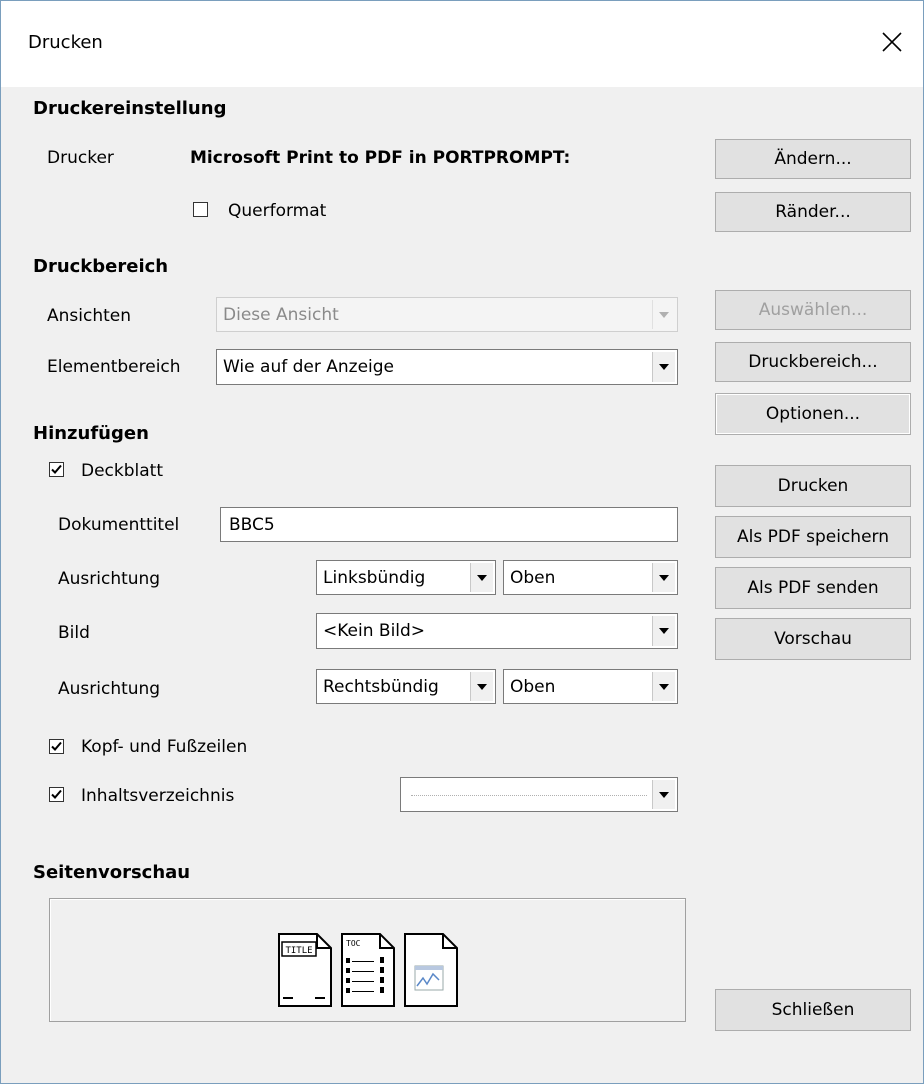  What do you see at coordinates (533, 686) in the screenshot?
I see `alignment-vertical-value-2: Oben` at bounding box center [533, 686].